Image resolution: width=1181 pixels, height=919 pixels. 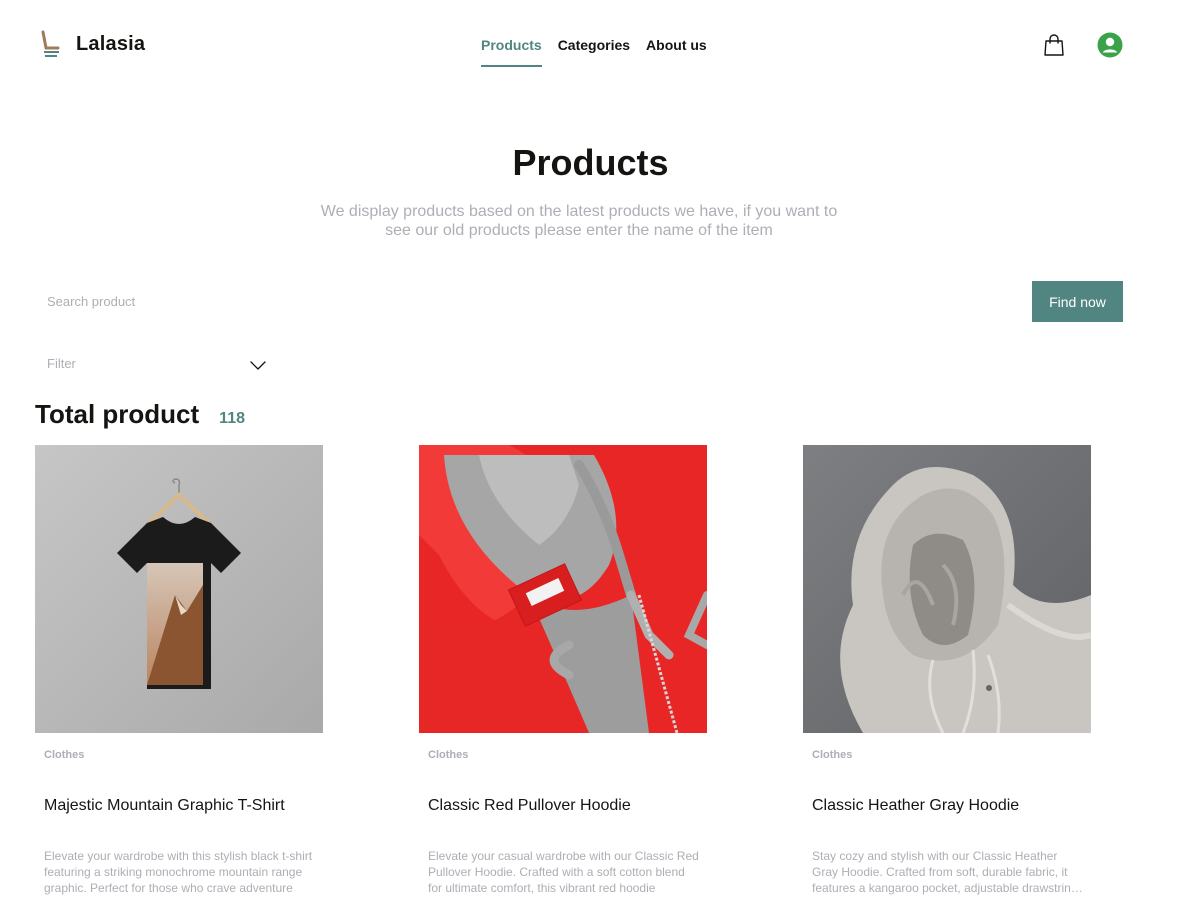 What do you see at coordinates (151, 363) in the screenshot?
I see `filter-dropdown: Filter` at bounding box center [151, 363].